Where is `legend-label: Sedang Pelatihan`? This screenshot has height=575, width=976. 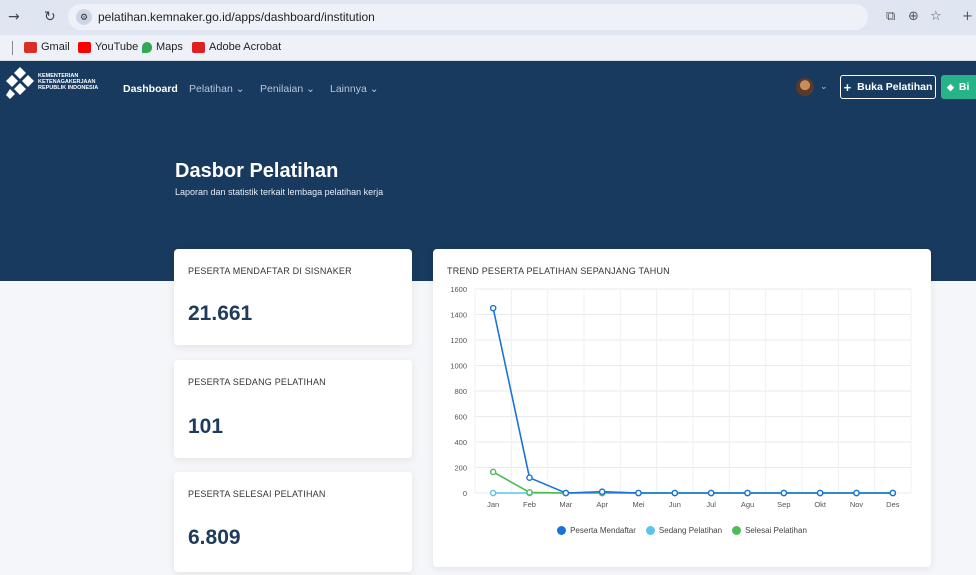 legend-label: Sedang Pelatihan is located at coordinates (690, 530).